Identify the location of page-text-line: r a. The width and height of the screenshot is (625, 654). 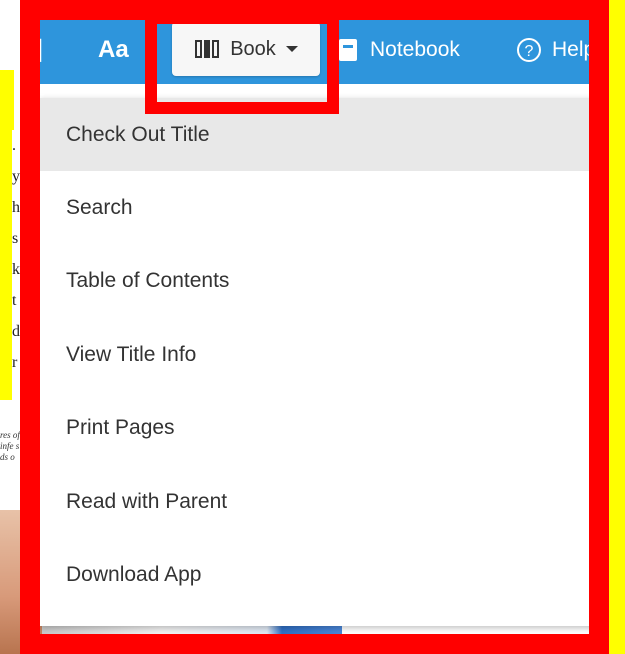
(20, 362).